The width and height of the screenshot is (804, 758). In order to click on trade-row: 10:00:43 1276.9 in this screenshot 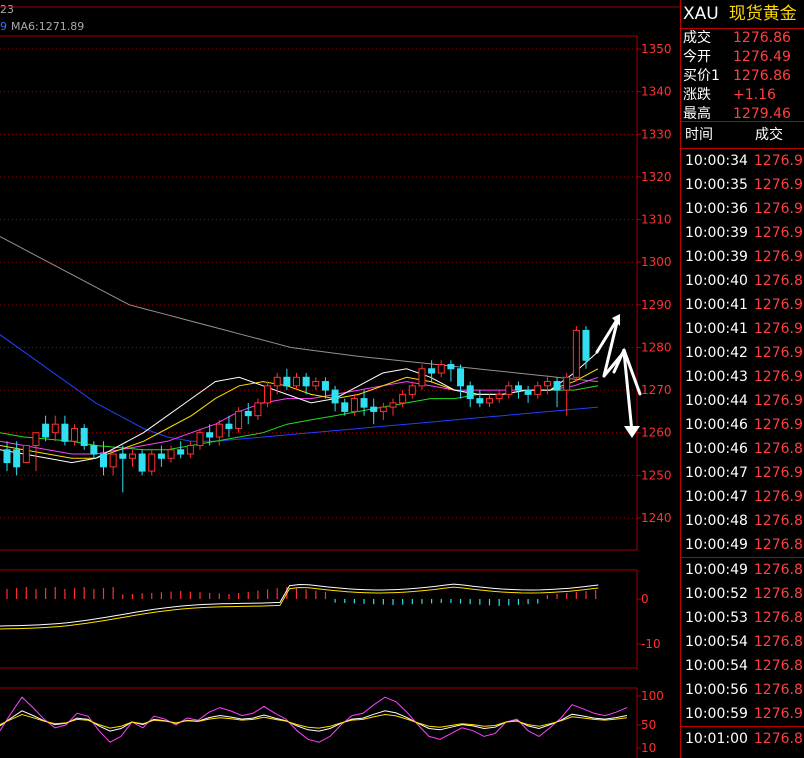, I will do `click(742, 377)`.